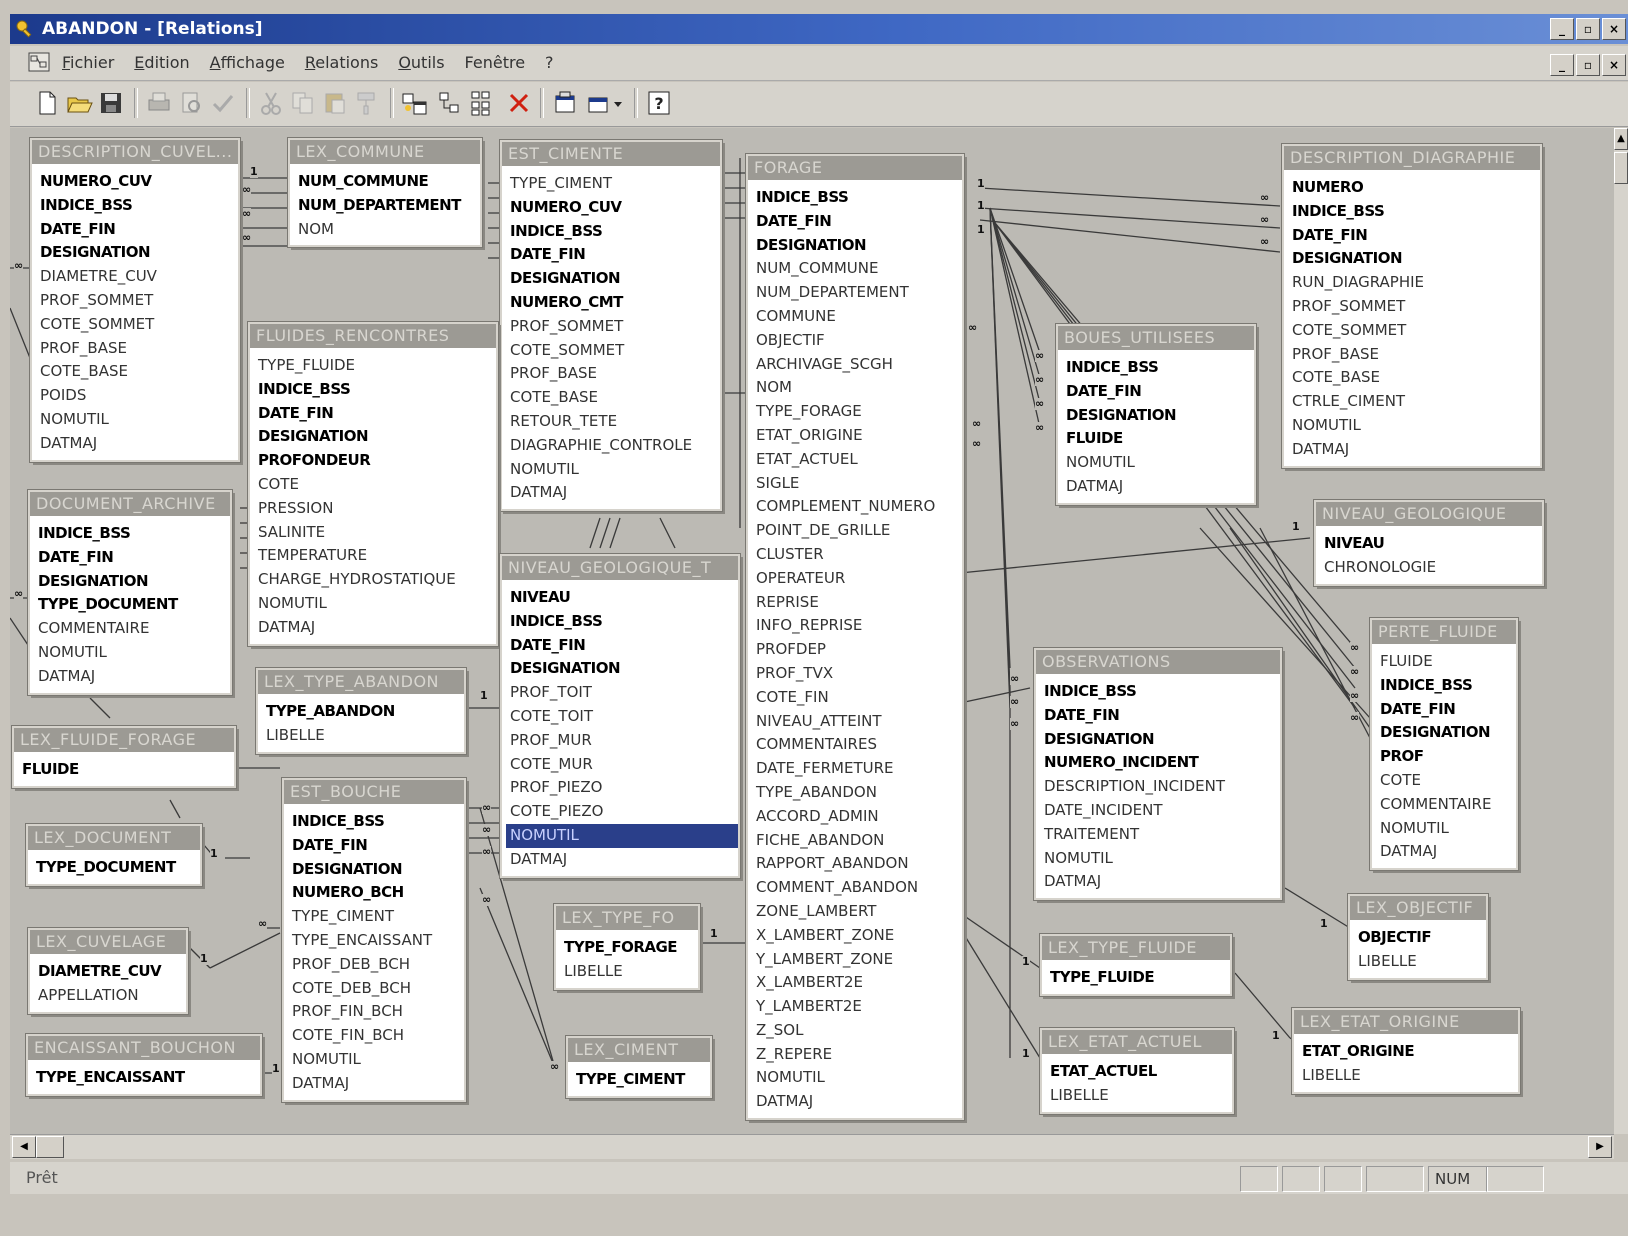 This screenshot has height=1236, width=1628. Describe the element at coordinates (856, 507) in the screenshot. I see `table-field: COMPLEMENT_NUMERO` at that location.